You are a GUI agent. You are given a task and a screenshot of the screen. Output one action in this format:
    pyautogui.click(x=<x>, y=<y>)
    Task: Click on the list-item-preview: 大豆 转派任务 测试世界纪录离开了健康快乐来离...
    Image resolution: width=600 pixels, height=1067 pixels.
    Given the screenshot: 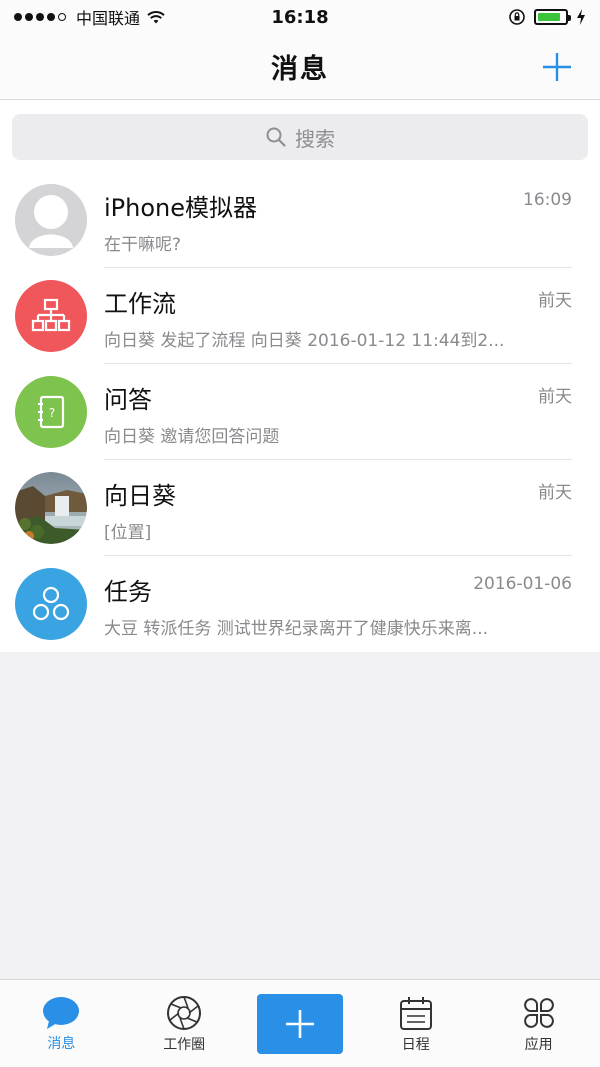 What is the action you would take?
    pyautogui.click(x=296, y=629)
    